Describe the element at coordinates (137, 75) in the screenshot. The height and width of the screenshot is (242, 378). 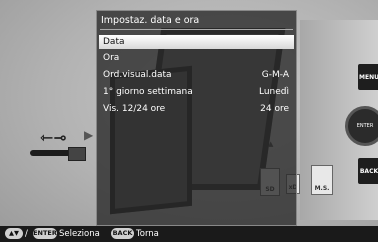
I see `menu-item-label: Ord.visual.data` at that location.